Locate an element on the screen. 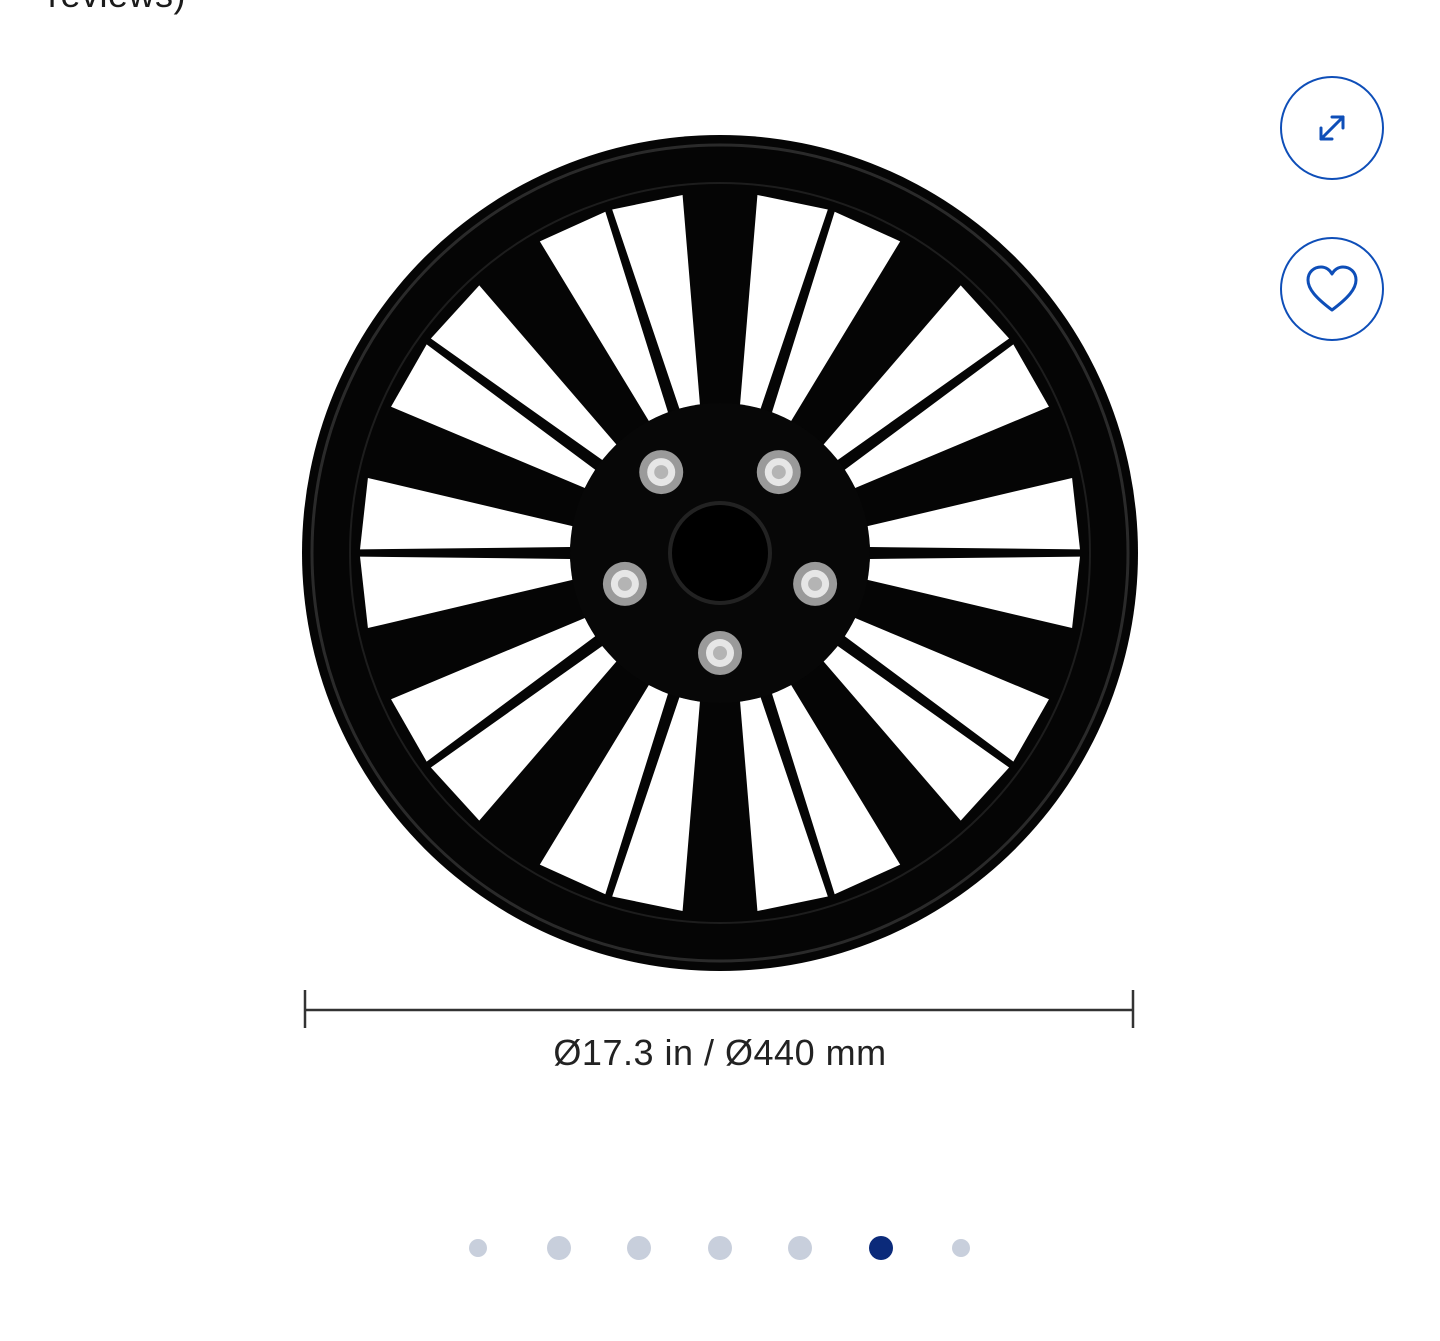  dimension-line is located at coordinates (719, 1009).